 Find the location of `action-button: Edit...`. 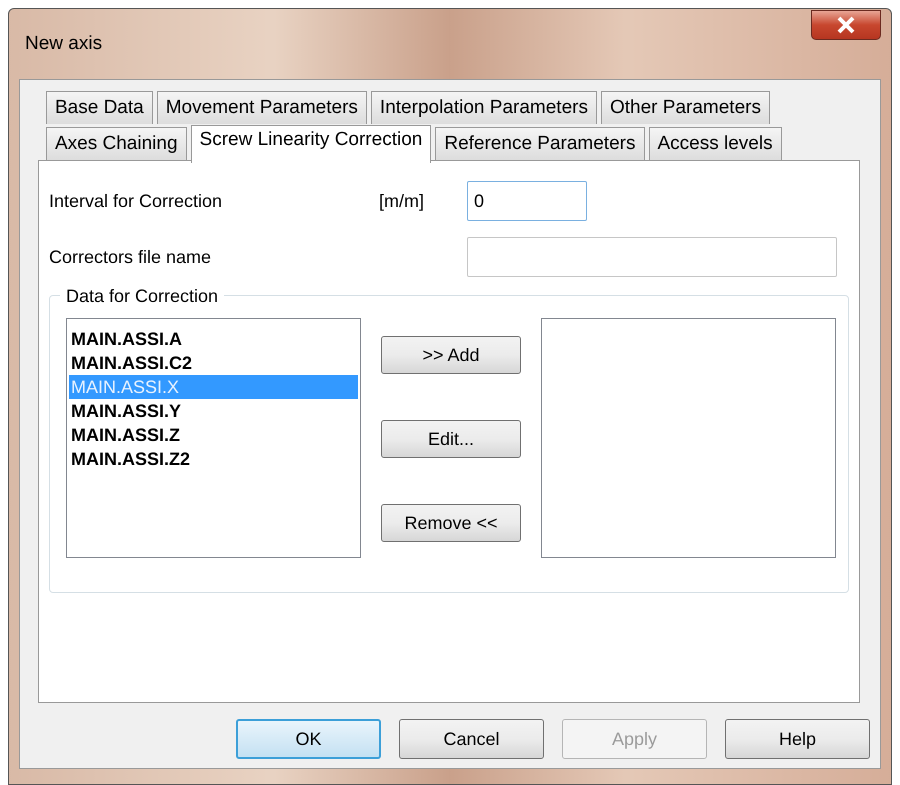

action-button: Edit... is located at coordinates (451, 439).